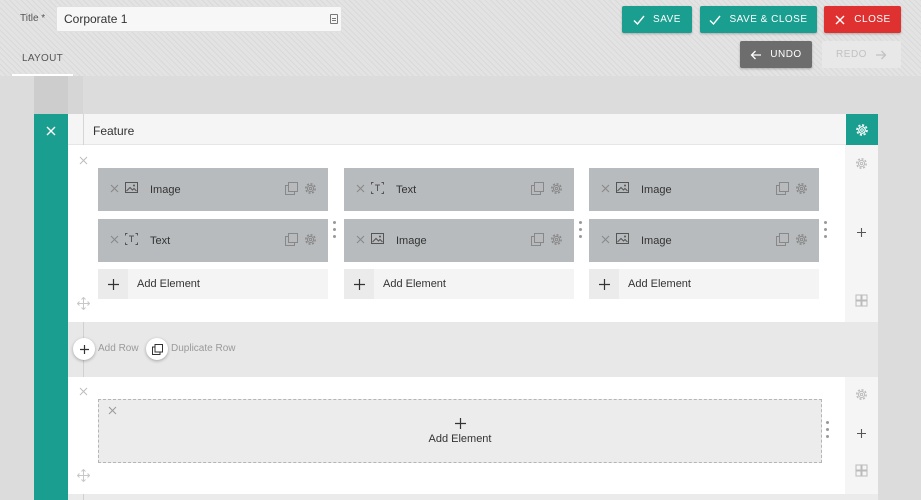 This screenshot has height=500, width=921. I want to click on section-close-icon, so click(51, 131).